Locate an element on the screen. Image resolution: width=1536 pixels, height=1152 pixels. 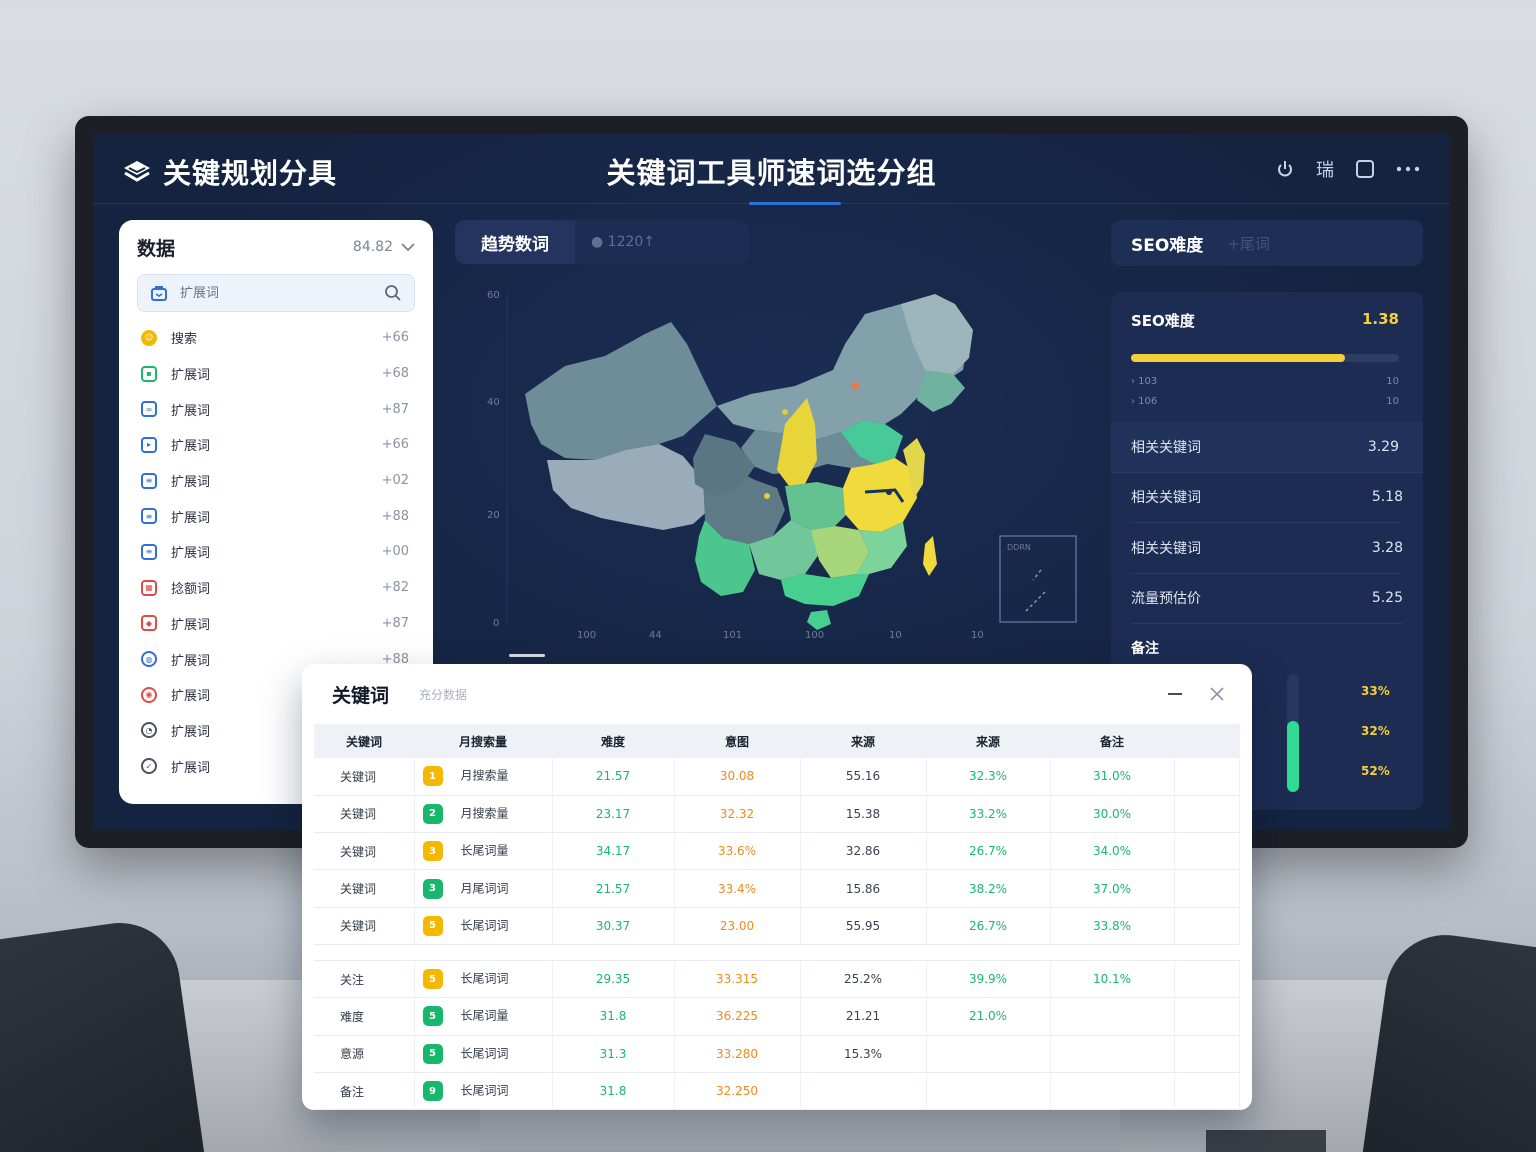
column-header: 备注 is located at coordinates (1112, 741).